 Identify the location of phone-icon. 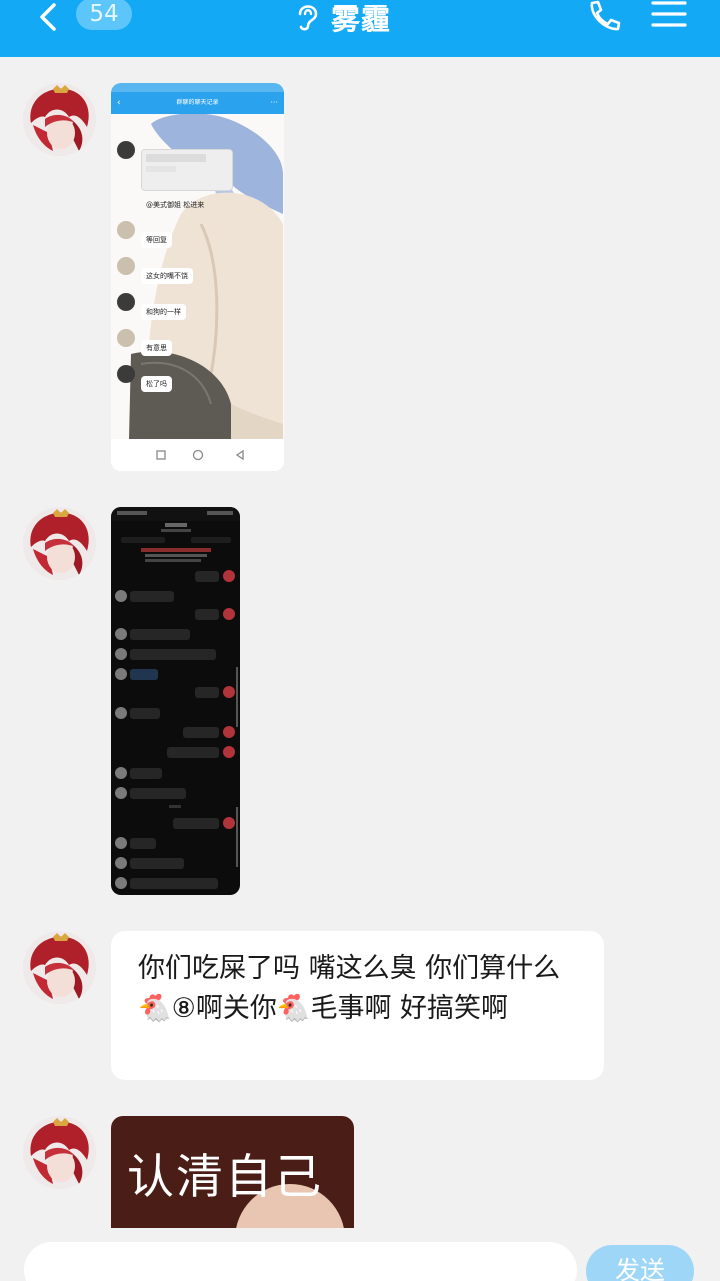
(605, 16).